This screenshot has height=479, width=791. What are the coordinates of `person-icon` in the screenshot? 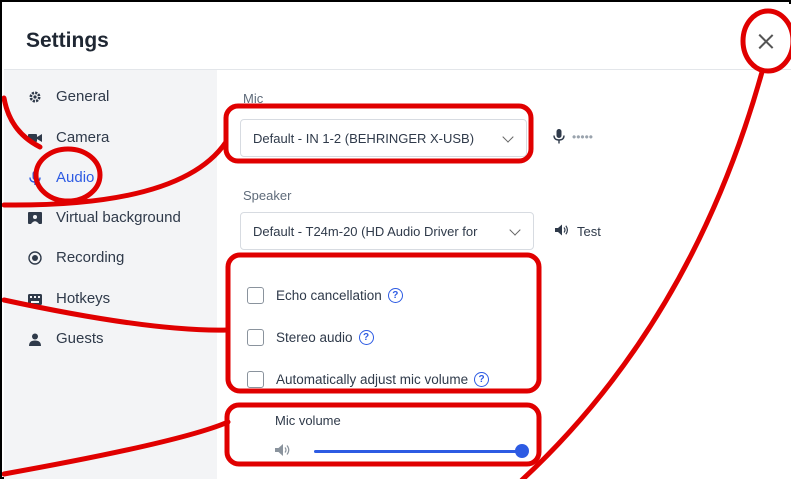 It's located at (35, 339).